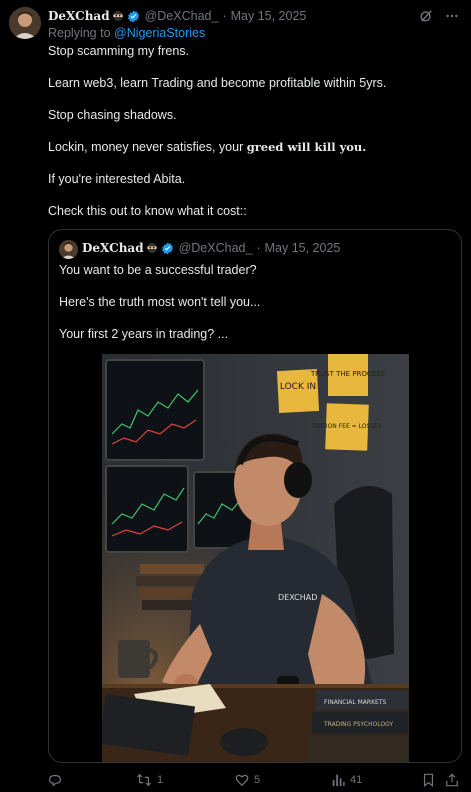  I want to click on quoted-author-avatar, so click(68, 249).